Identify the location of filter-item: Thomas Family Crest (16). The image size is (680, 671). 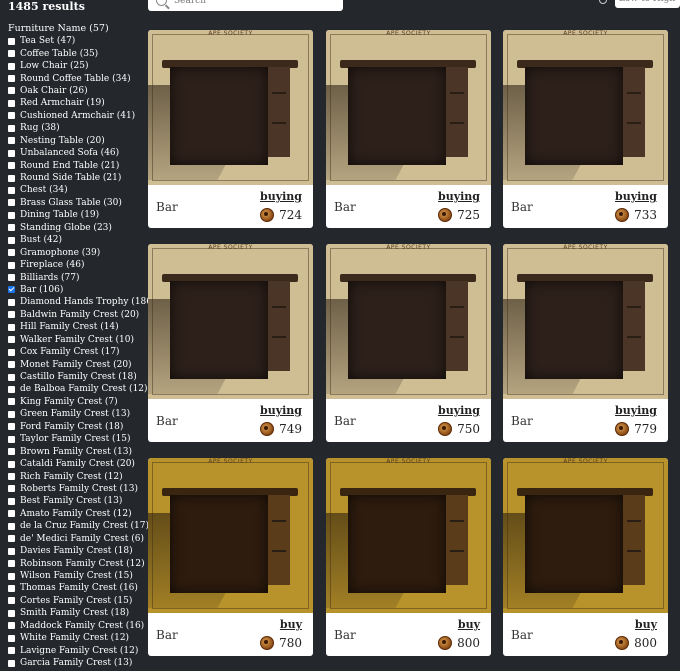
(82, 588).